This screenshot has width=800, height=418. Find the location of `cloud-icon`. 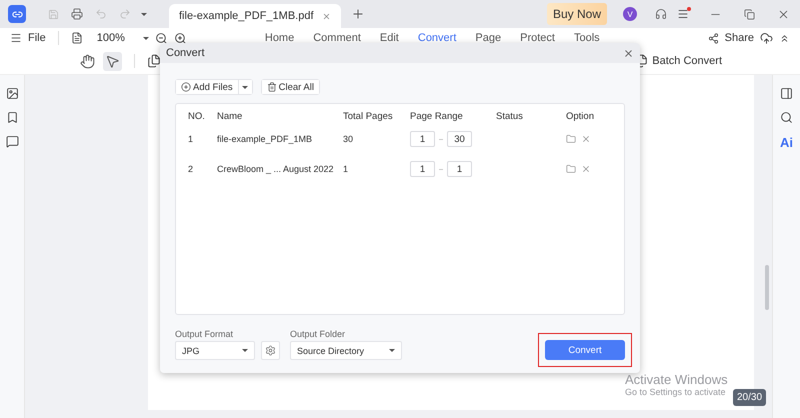

cloud-icon is located at coordinates (766, 38).